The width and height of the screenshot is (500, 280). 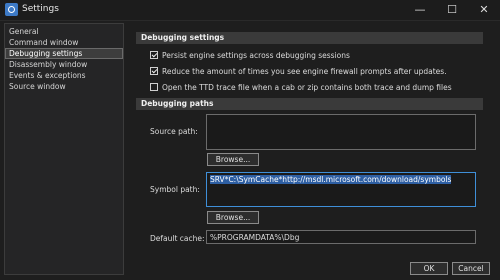 What do you see at coordinates (471, 268) in the screenshot?
I see `cancel-button: Cancel` at bounding box center [471, 268].